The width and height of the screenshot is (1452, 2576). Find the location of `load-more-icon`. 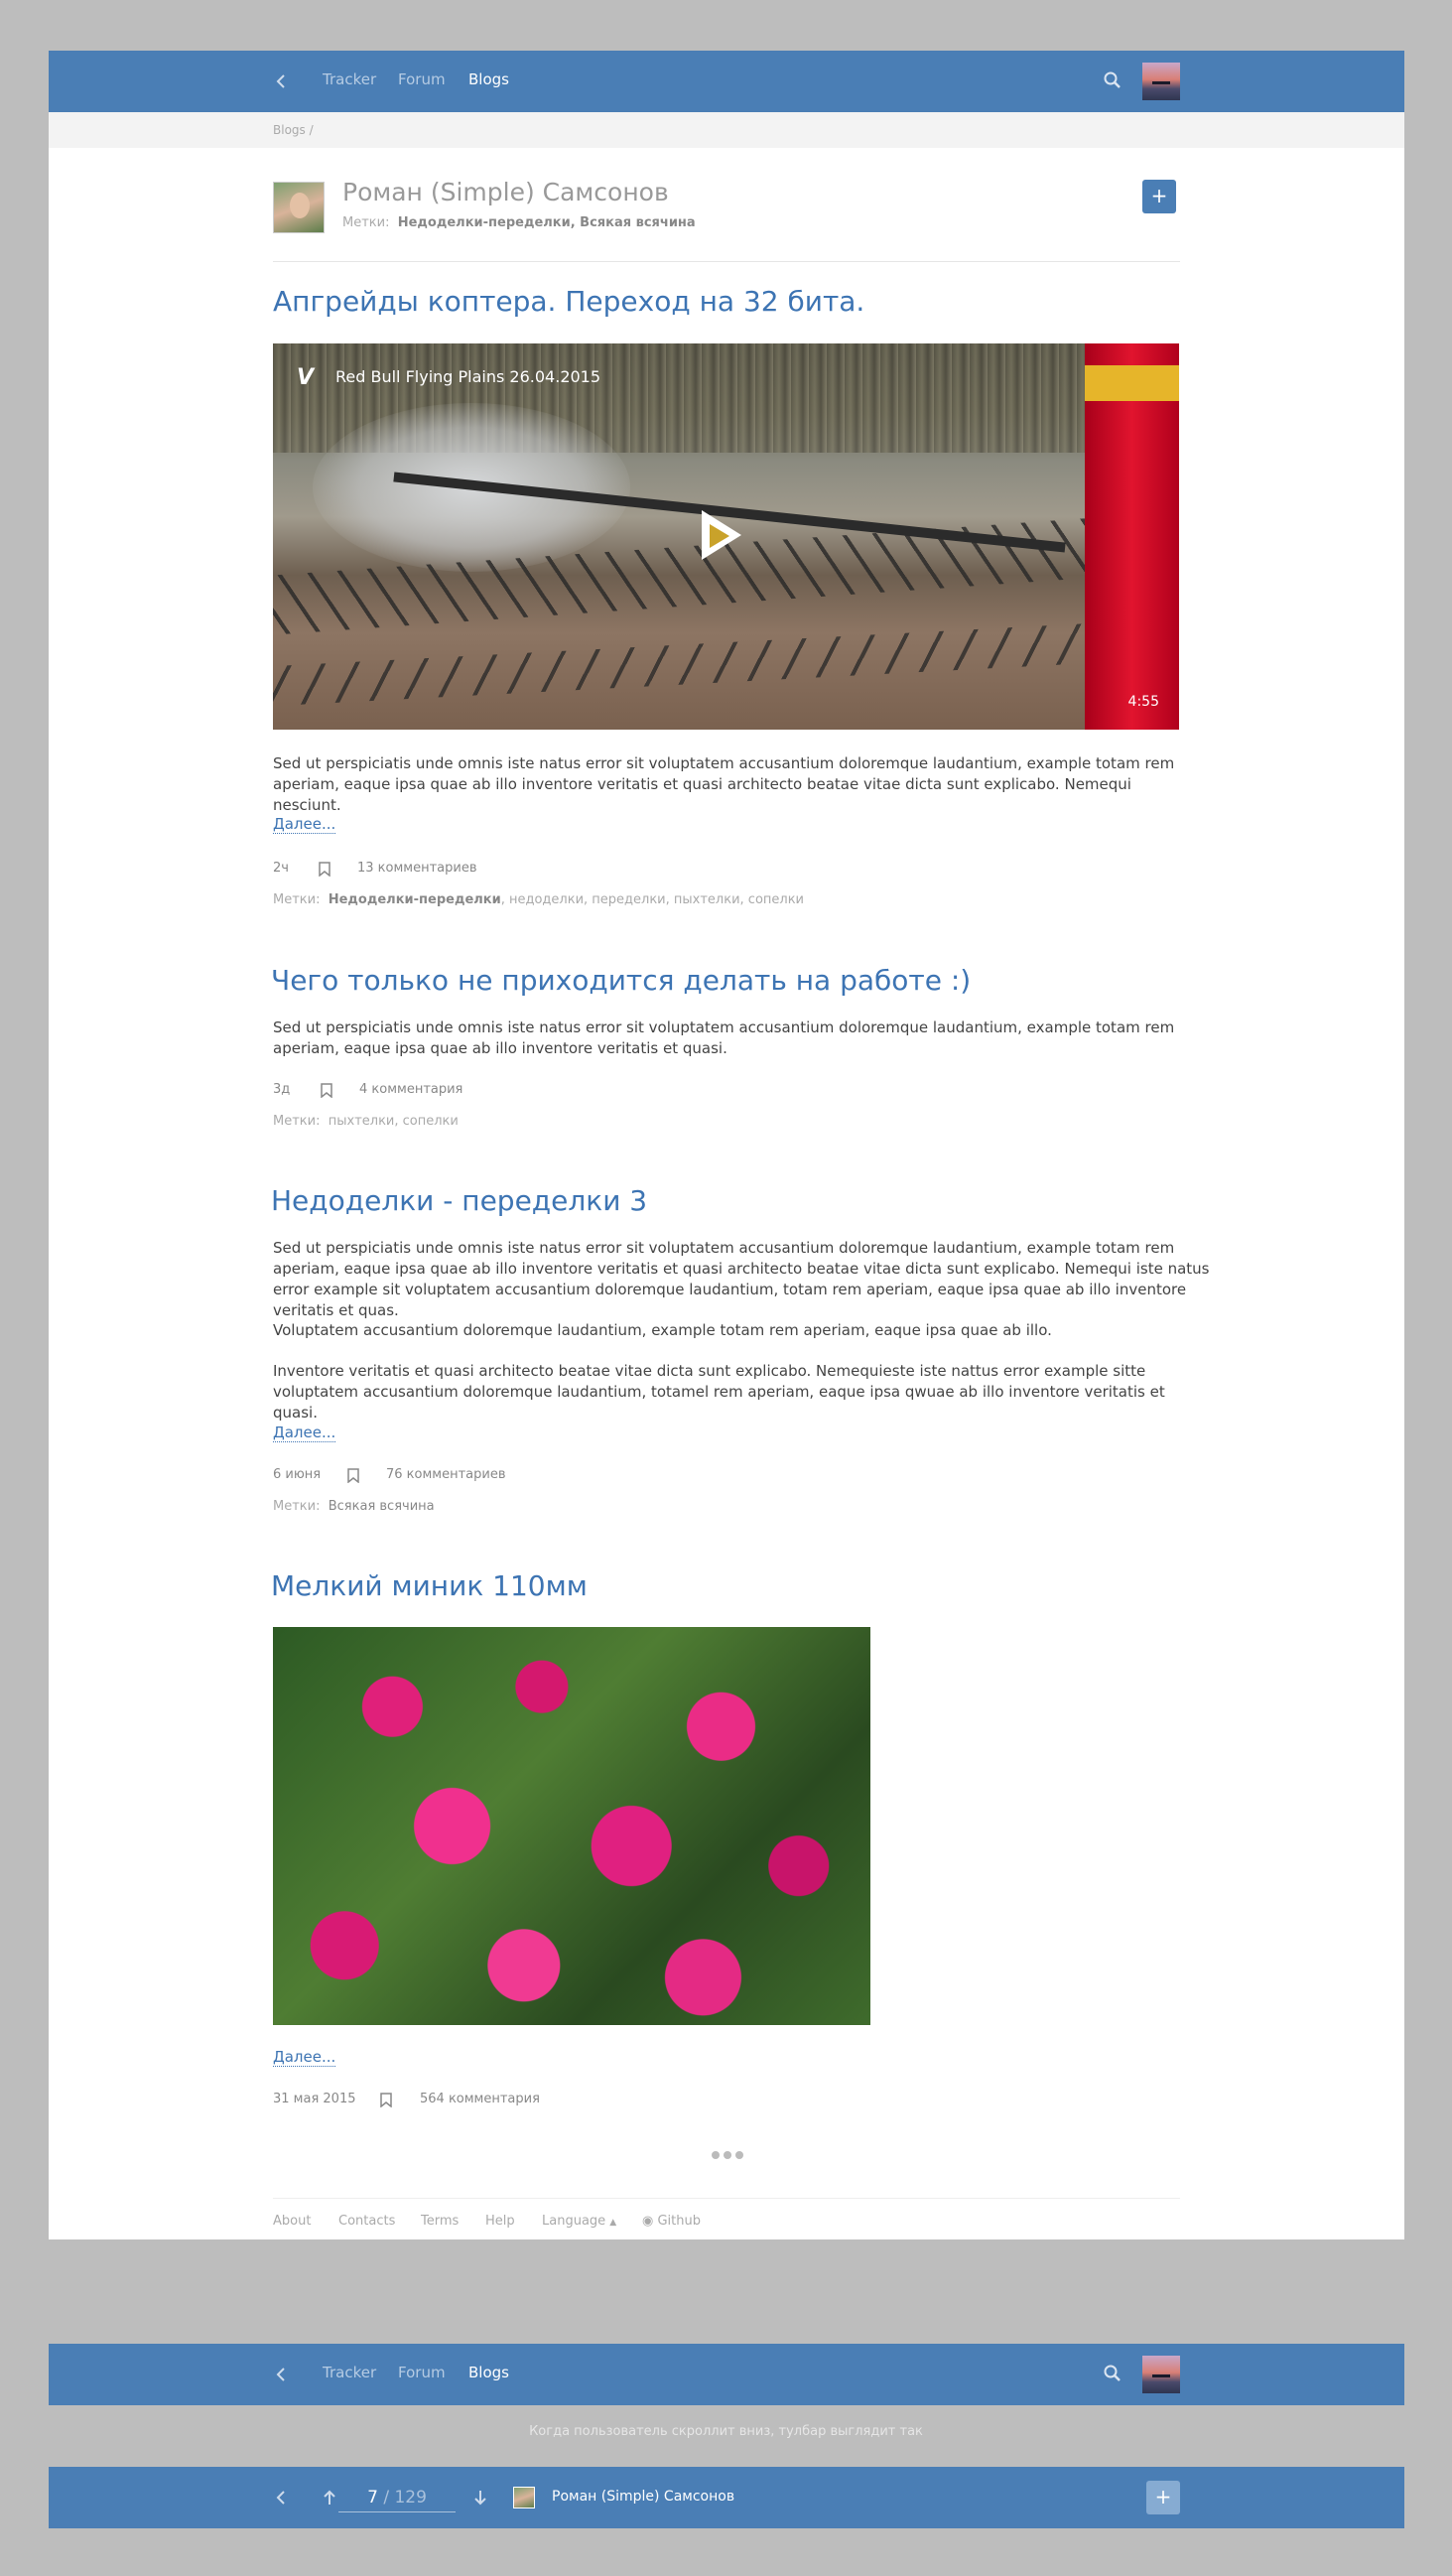

load-more-icon is located at coordinates (731, 2151).